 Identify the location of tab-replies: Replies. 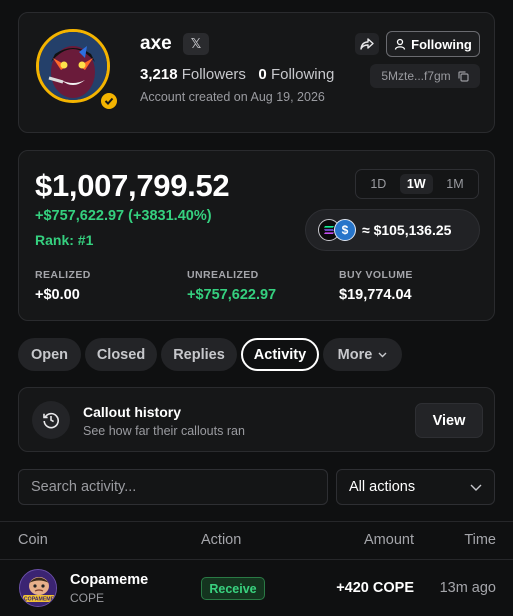
(199, 354).